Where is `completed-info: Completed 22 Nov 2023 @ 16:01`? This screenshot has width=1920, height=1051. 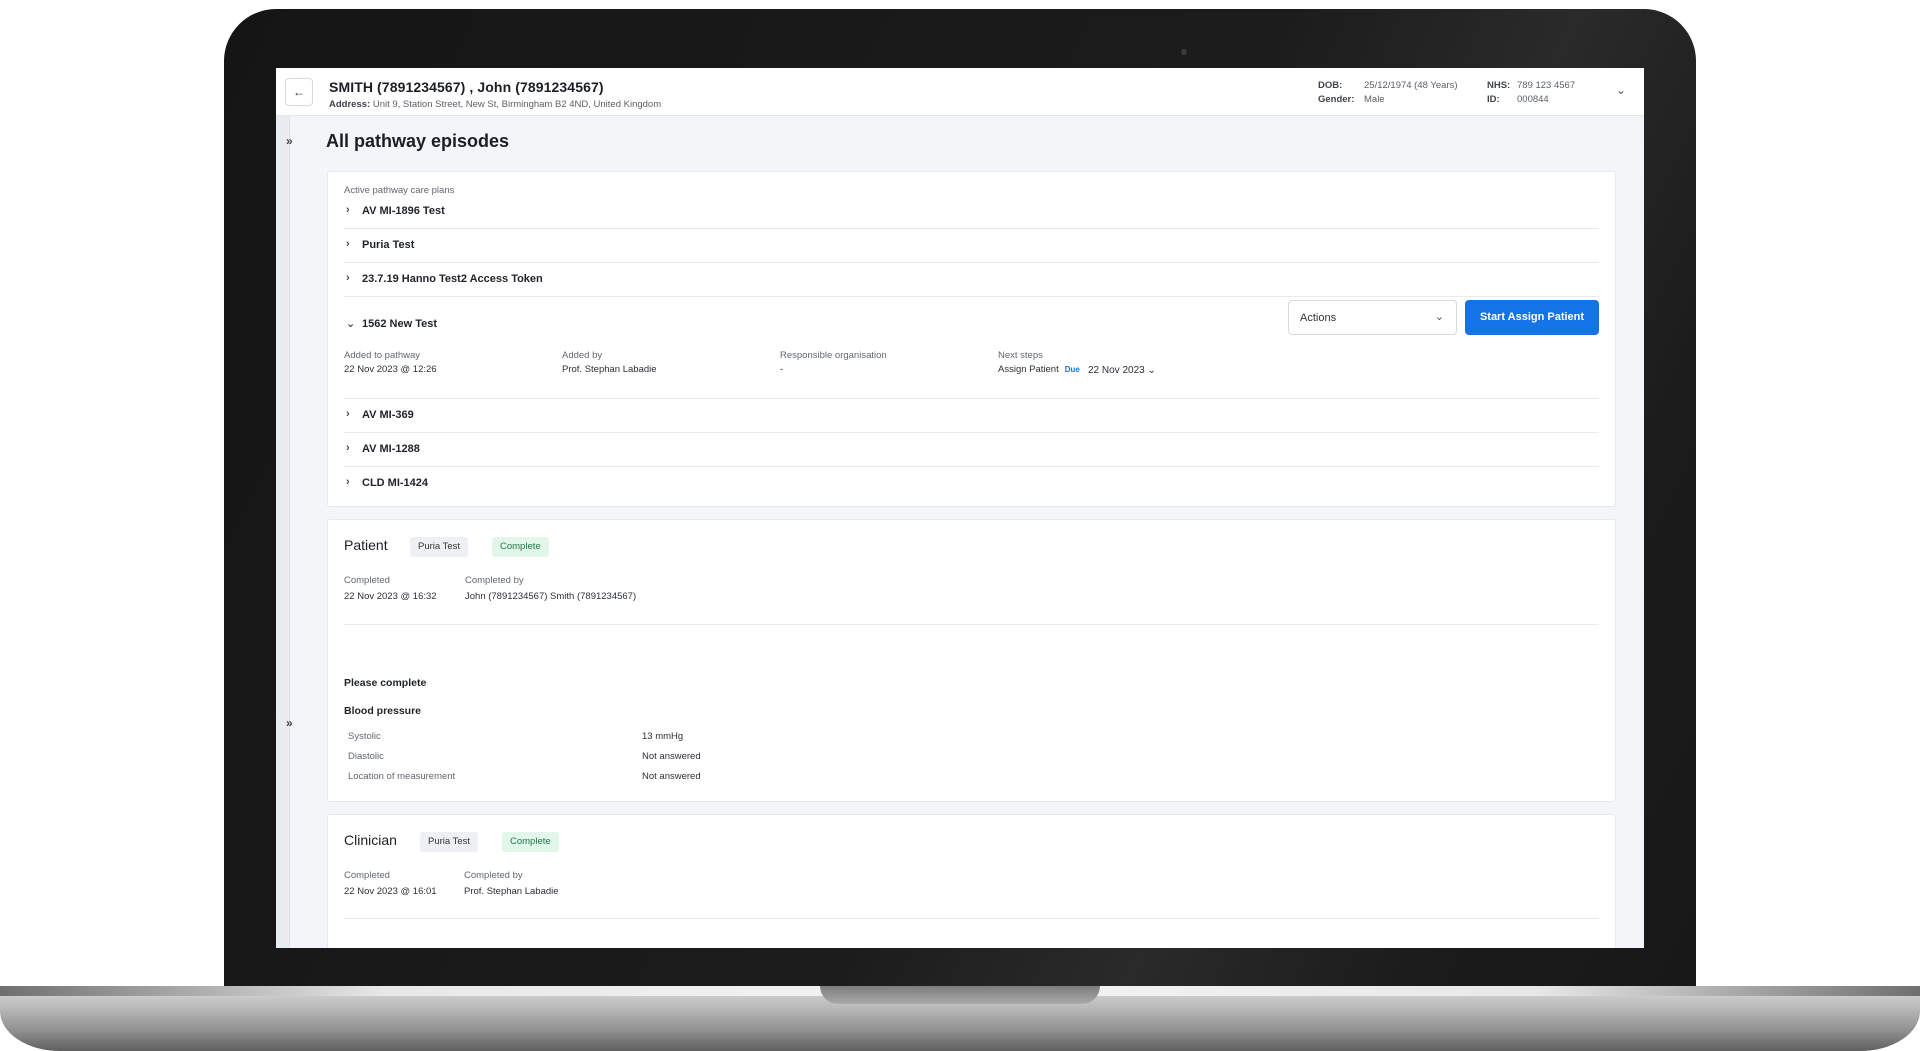 completed-info: Completed 22 Nov 2023 @ 16:01 is located at coordinates (390, 883).